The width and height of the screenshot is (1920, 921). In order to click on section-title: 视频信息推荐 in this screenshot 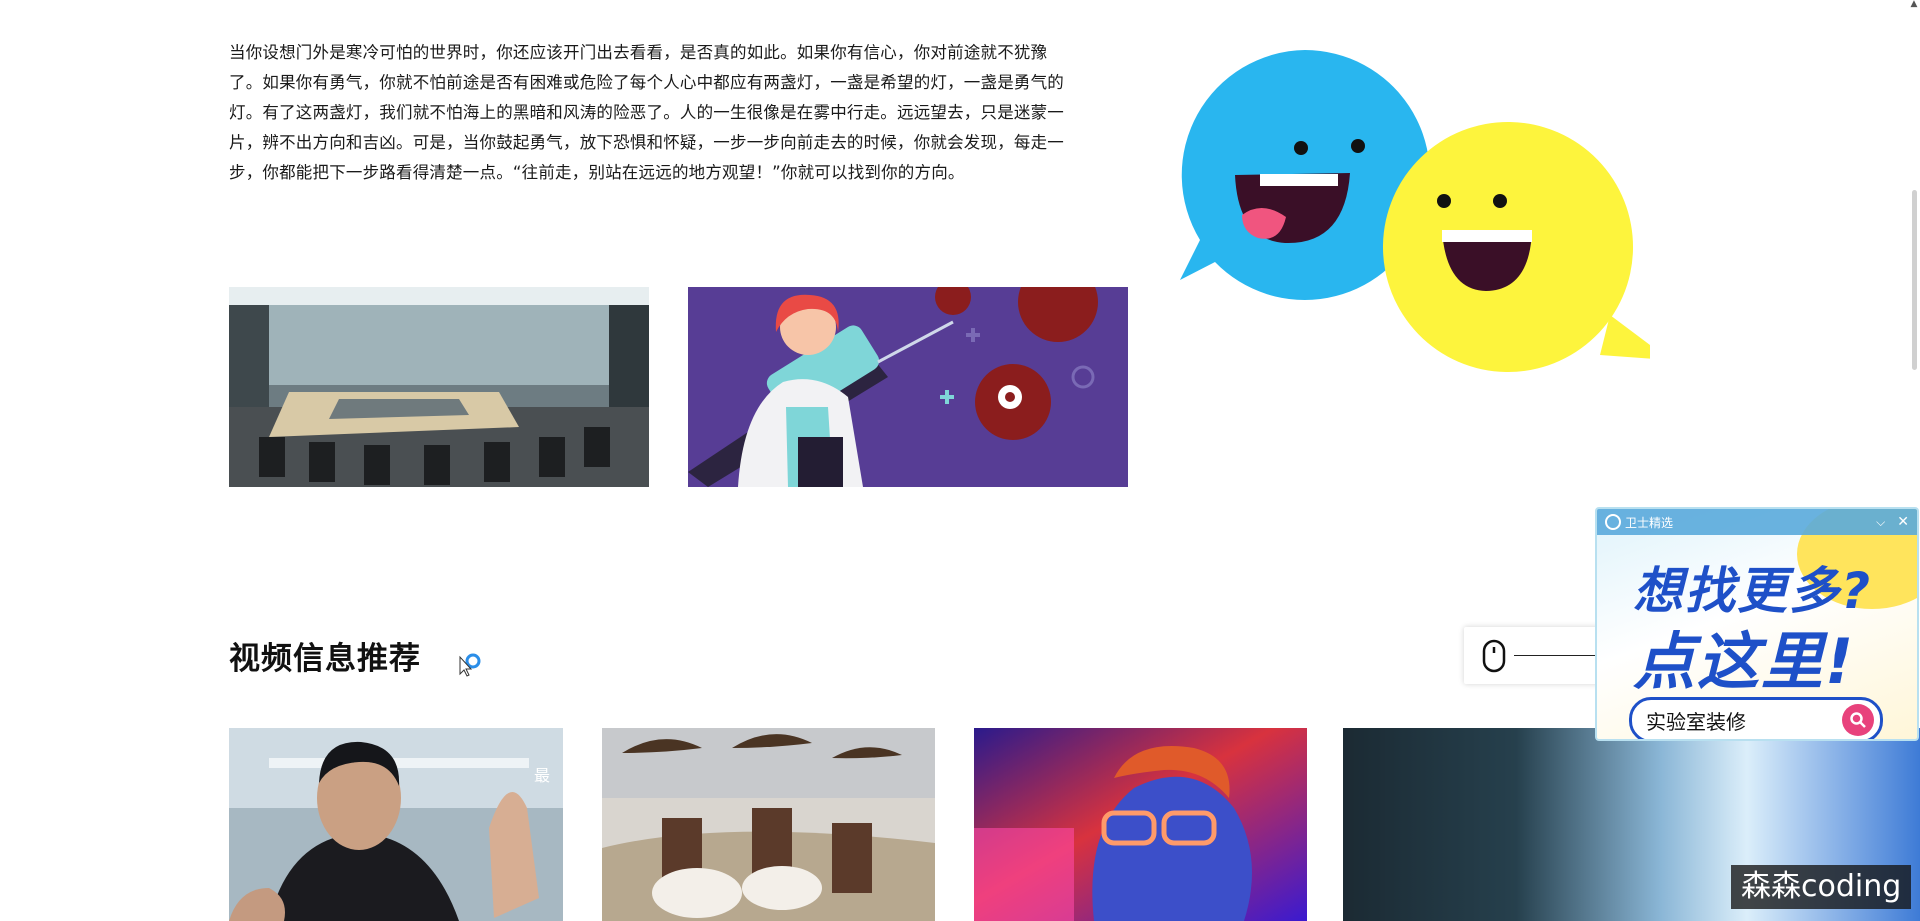, I will do `click(325, 659)`.